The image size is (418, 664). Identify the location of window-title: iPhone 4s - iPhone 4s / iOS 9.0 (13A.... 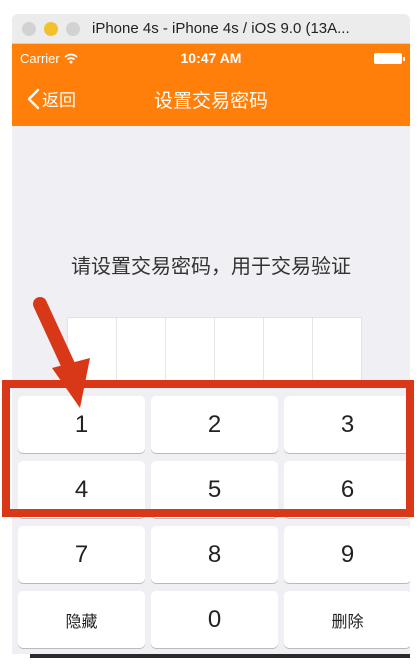
(221, 28).